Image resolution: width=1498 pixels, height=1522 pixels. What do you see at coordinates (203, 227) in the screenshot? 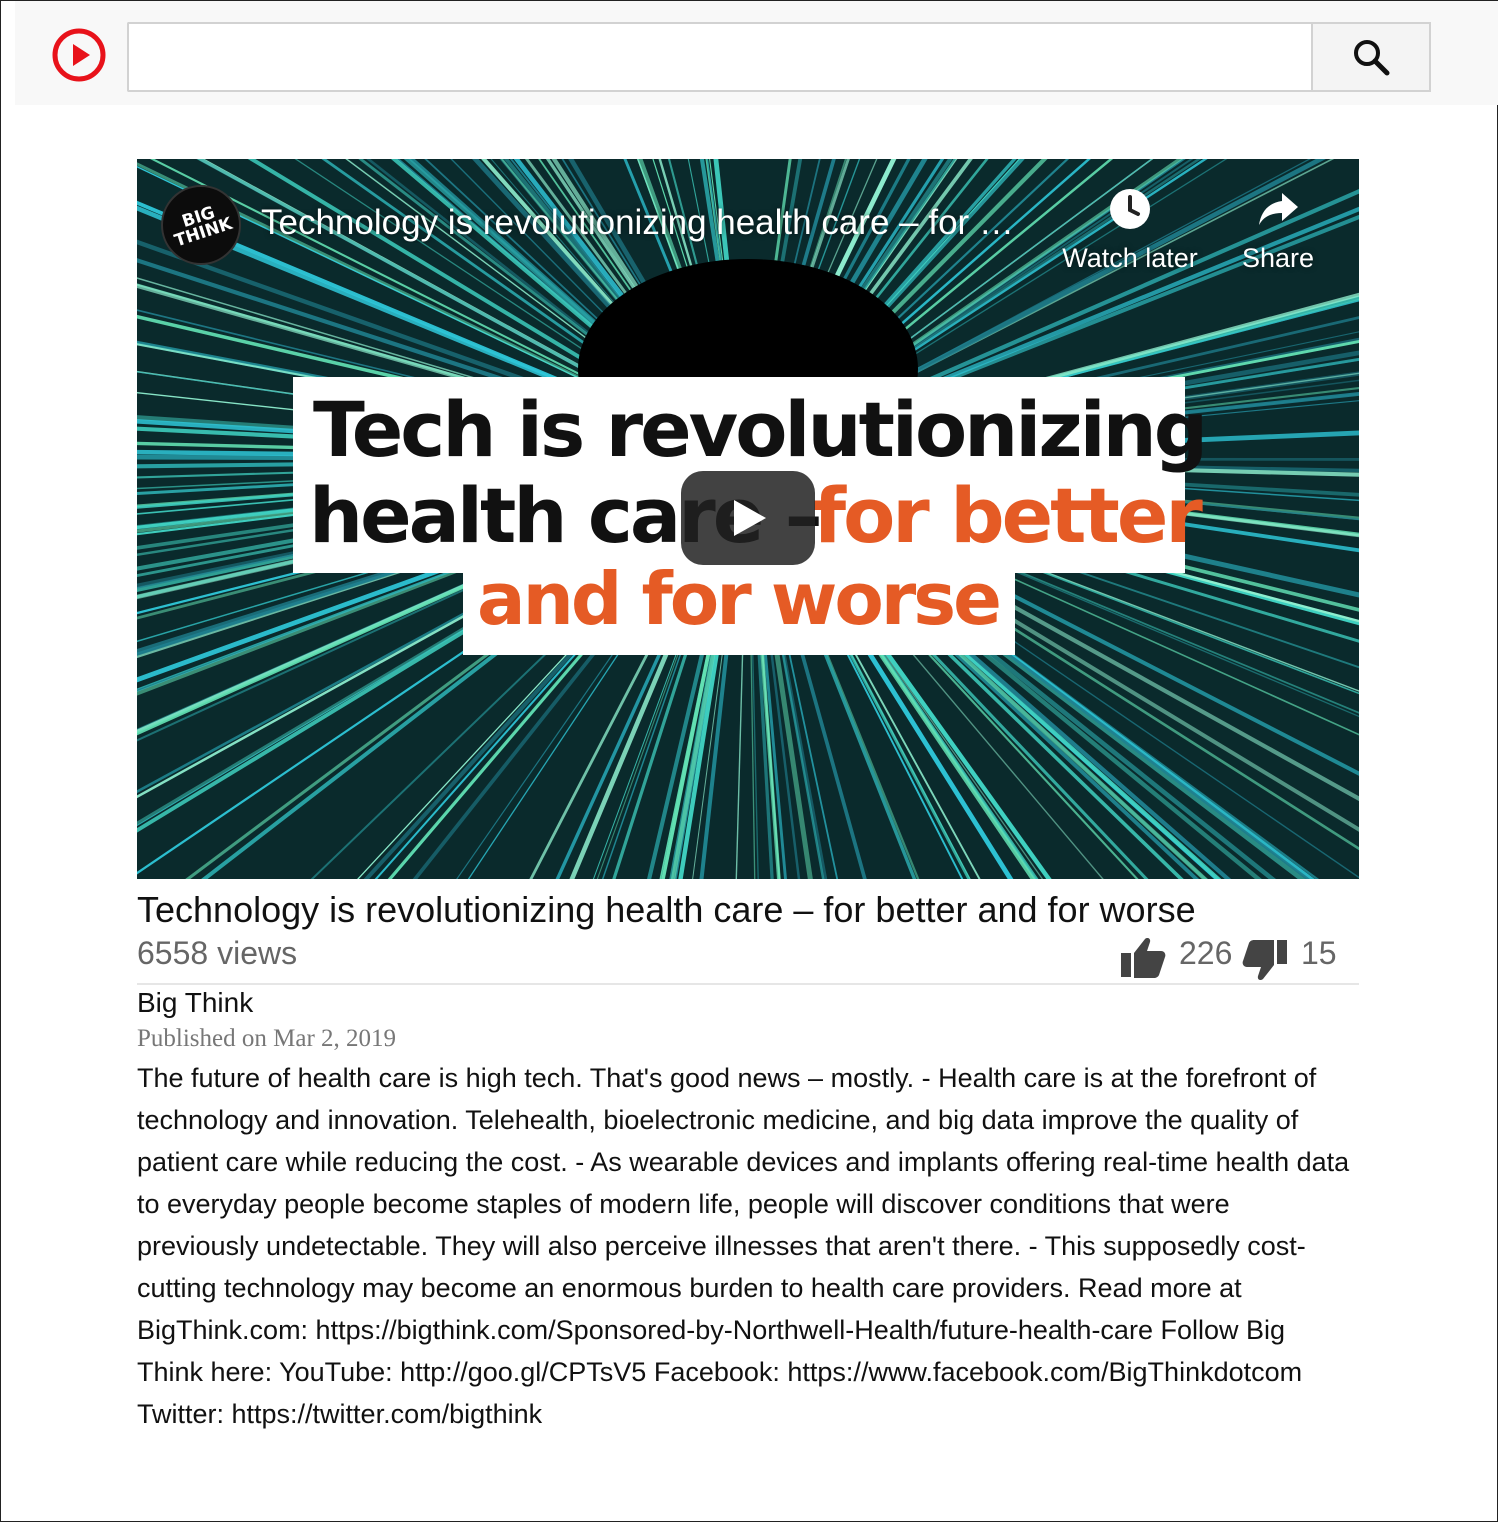
I see `channel-avatar-text: BIG THINK` at bounding box center [203, 227].